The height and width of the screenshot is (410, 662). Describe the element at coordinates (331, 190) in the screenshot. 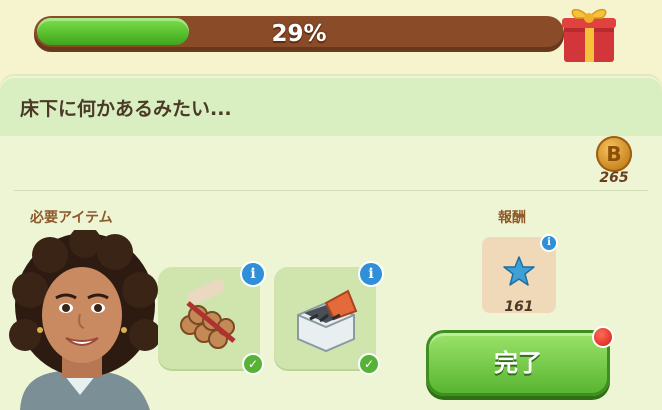

I see `divider` at that location.